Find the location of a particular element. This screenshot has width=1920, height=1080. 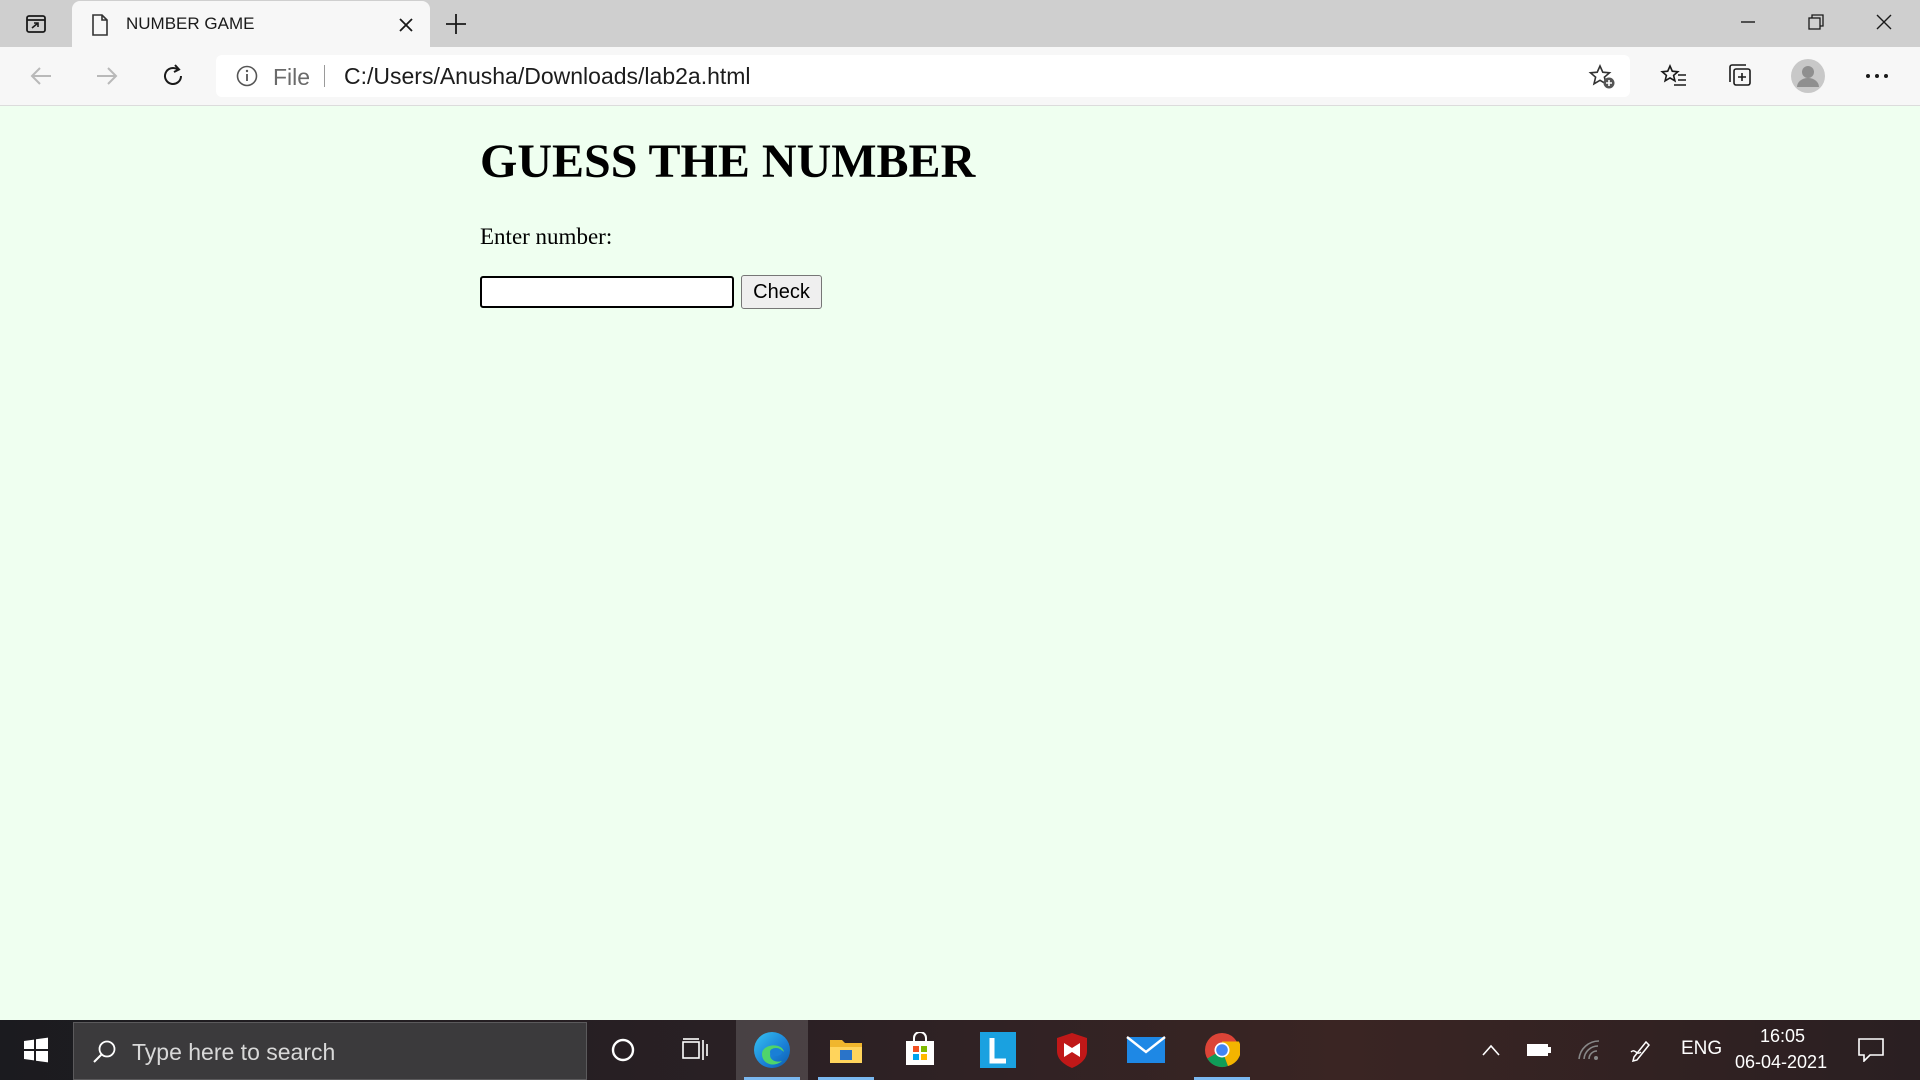

pen-icon is located at coordinates (1640, 1051).